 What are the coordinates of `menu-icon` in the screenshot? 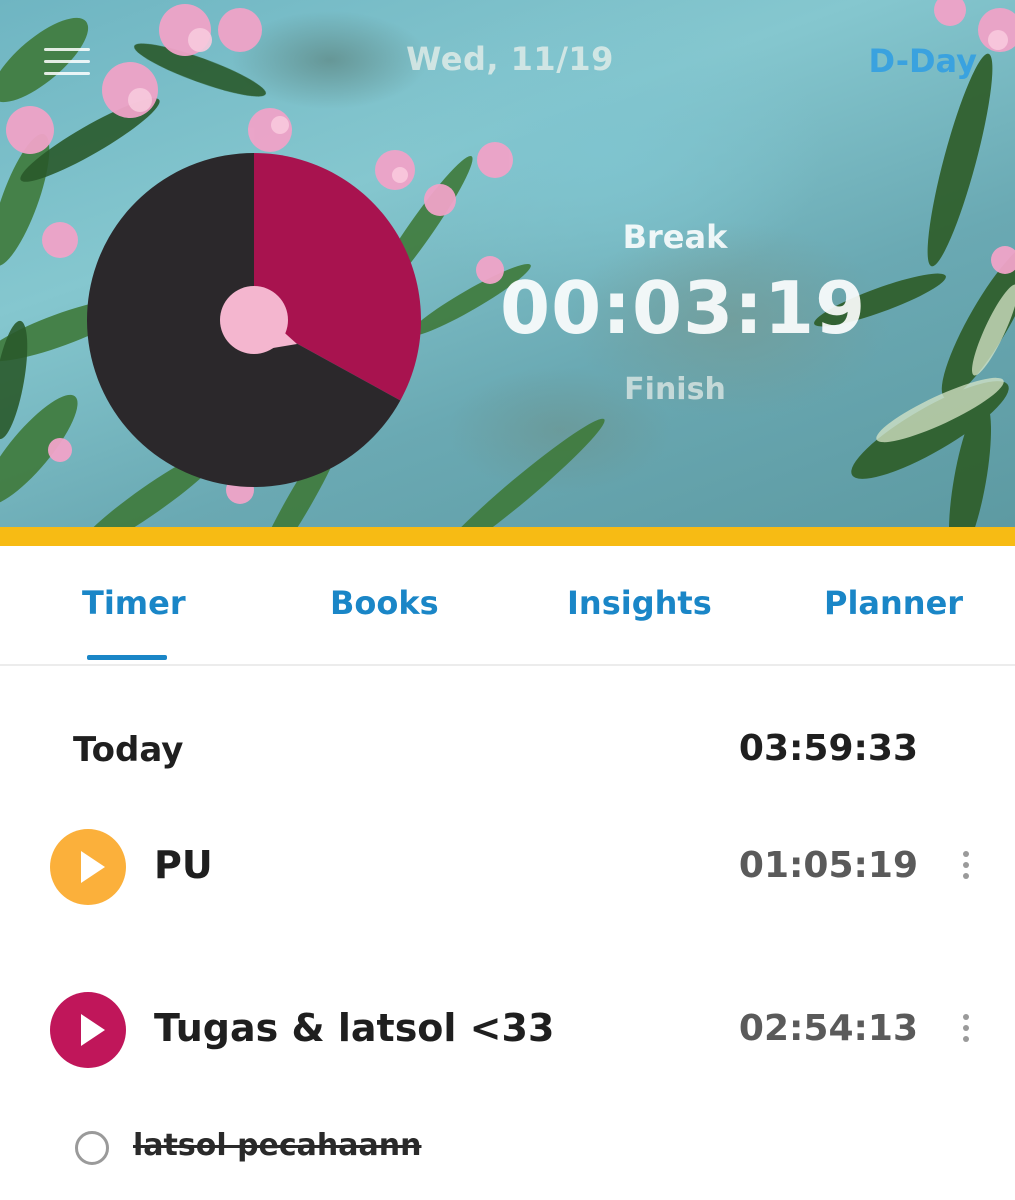 It's located at (67, 63).